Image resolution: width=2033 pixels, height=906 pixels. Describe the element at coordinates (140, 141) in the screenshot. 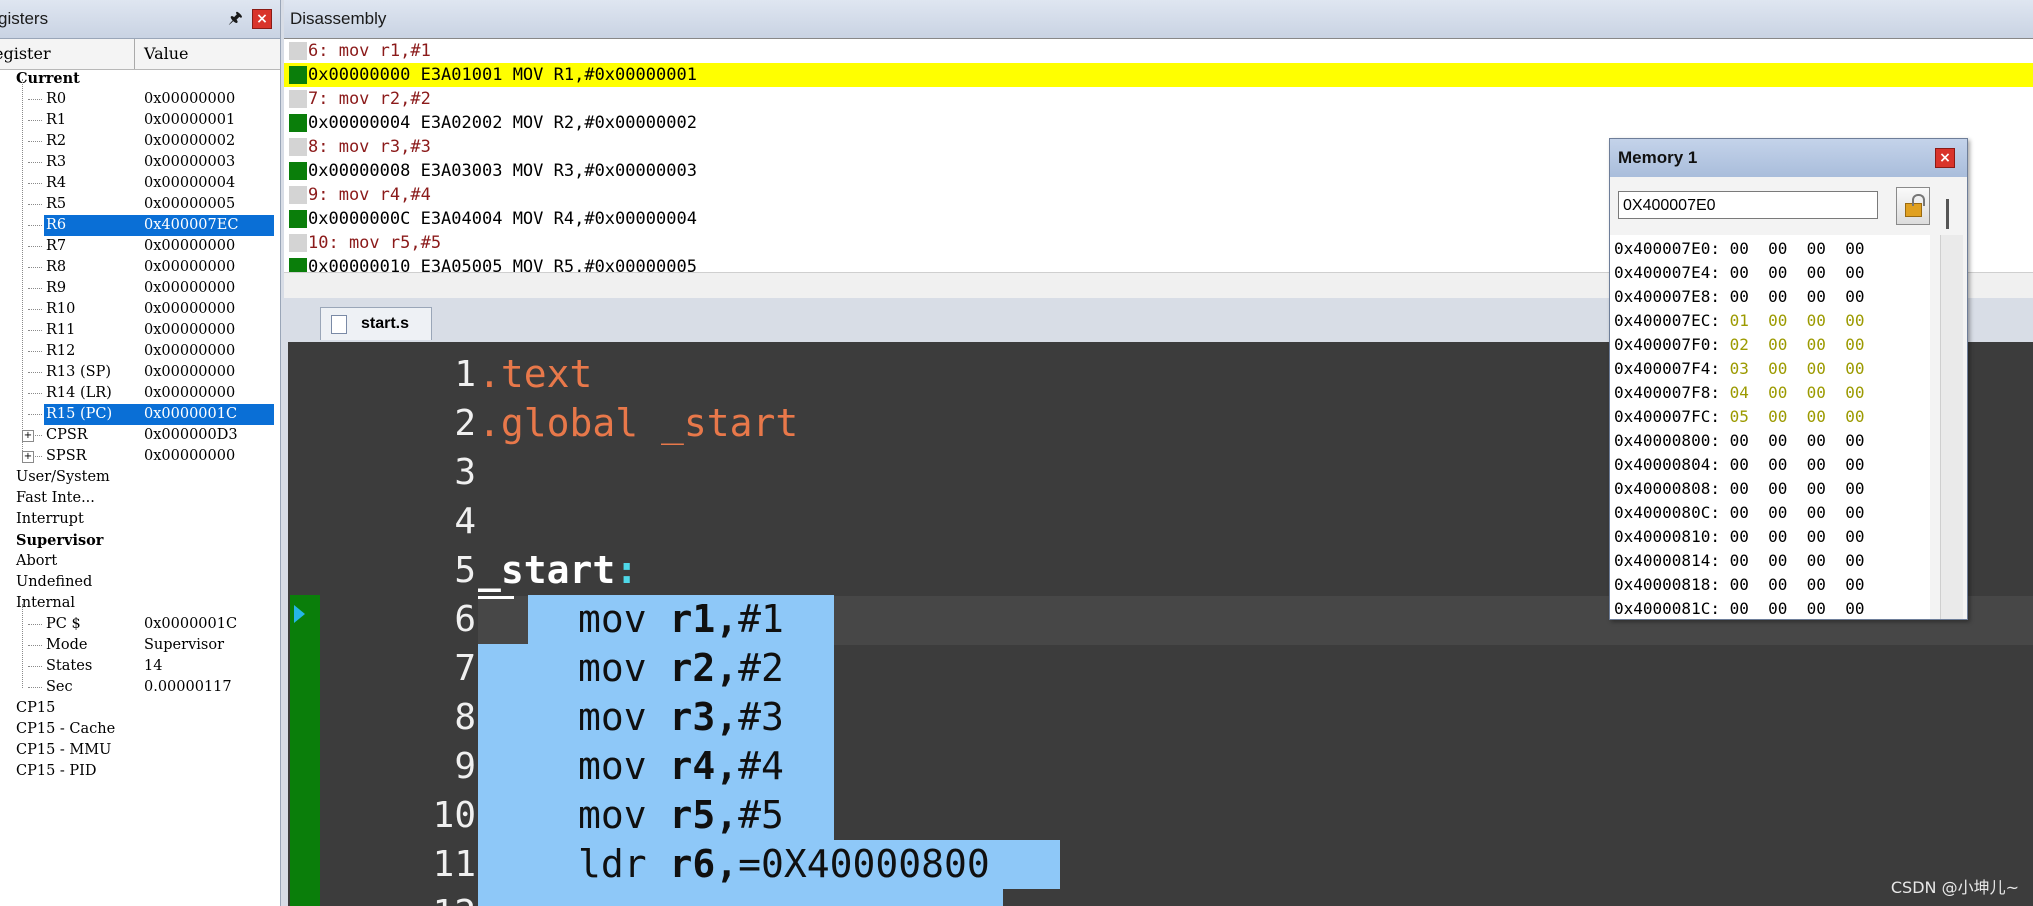

I see `register-row-r2: R2 0x00000002` at that location.